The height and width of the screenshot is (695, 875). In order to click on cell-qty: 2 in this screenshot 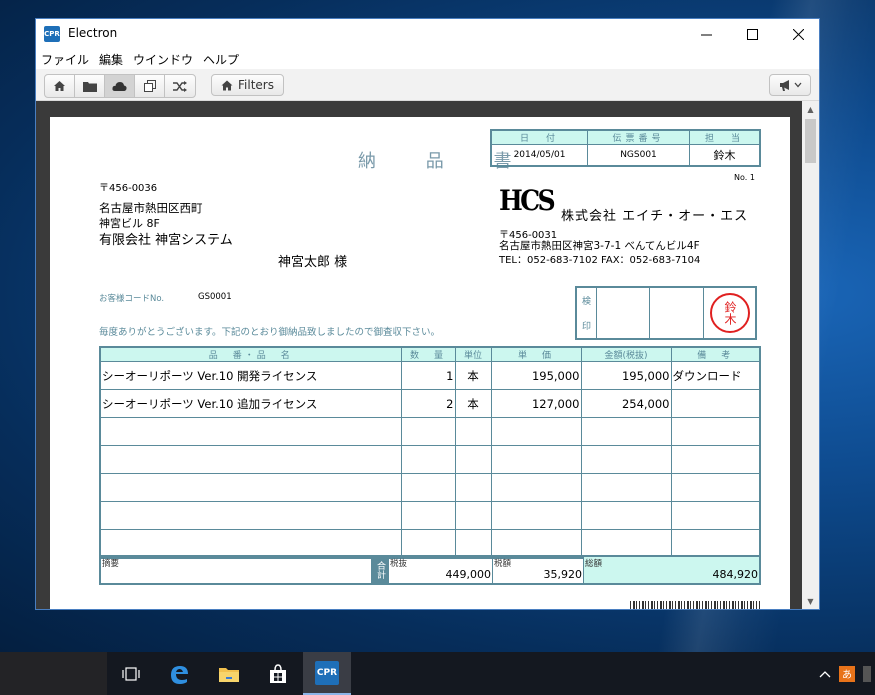, I will do `click(428, 403)`.